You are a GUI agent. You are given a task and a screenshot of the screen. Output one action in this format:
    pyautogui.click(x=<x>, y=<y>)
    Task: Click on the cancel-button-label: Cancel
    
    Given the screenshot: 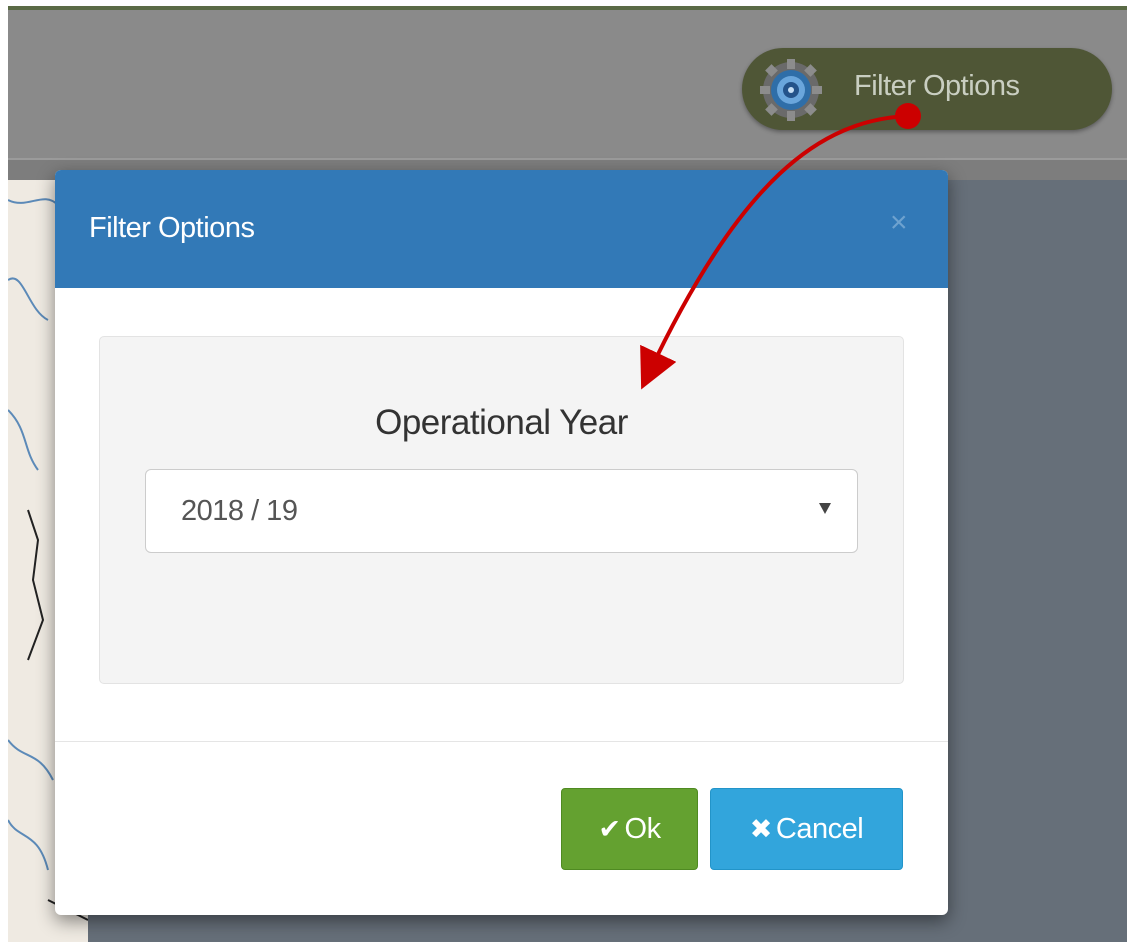 What is the action you would take?
    pyautogui.click(x=819, y=828)
    